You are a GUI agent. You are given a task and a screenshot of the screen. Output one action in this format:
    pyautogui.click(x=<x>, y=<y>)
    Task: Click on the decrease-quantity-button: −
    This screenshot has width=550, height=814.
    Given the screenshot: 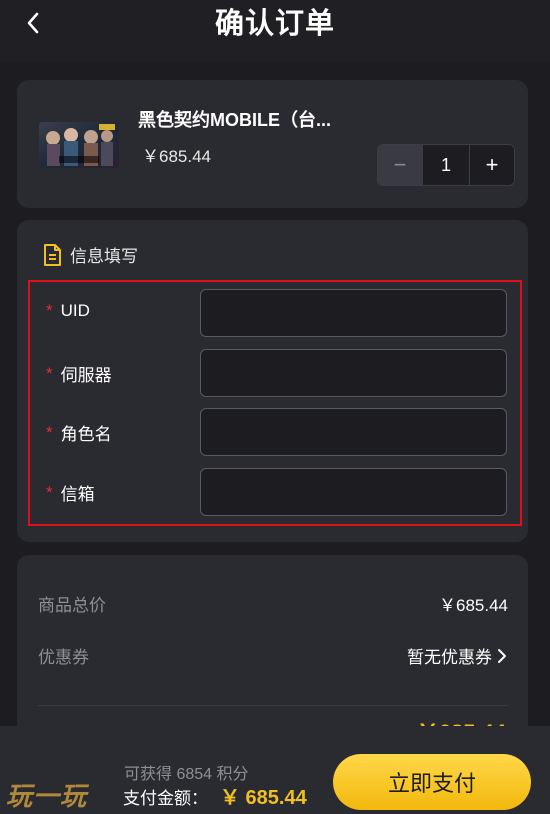 What is the action you would take?
    pyautogui.click(x=400, y=165)
    